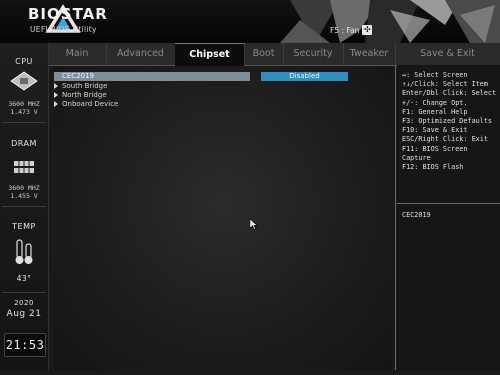 This screenshot has height=375, width=500. Describe the element at coordinates (24, 251) in the screenshot. I see `thermometer-icon` at that location.